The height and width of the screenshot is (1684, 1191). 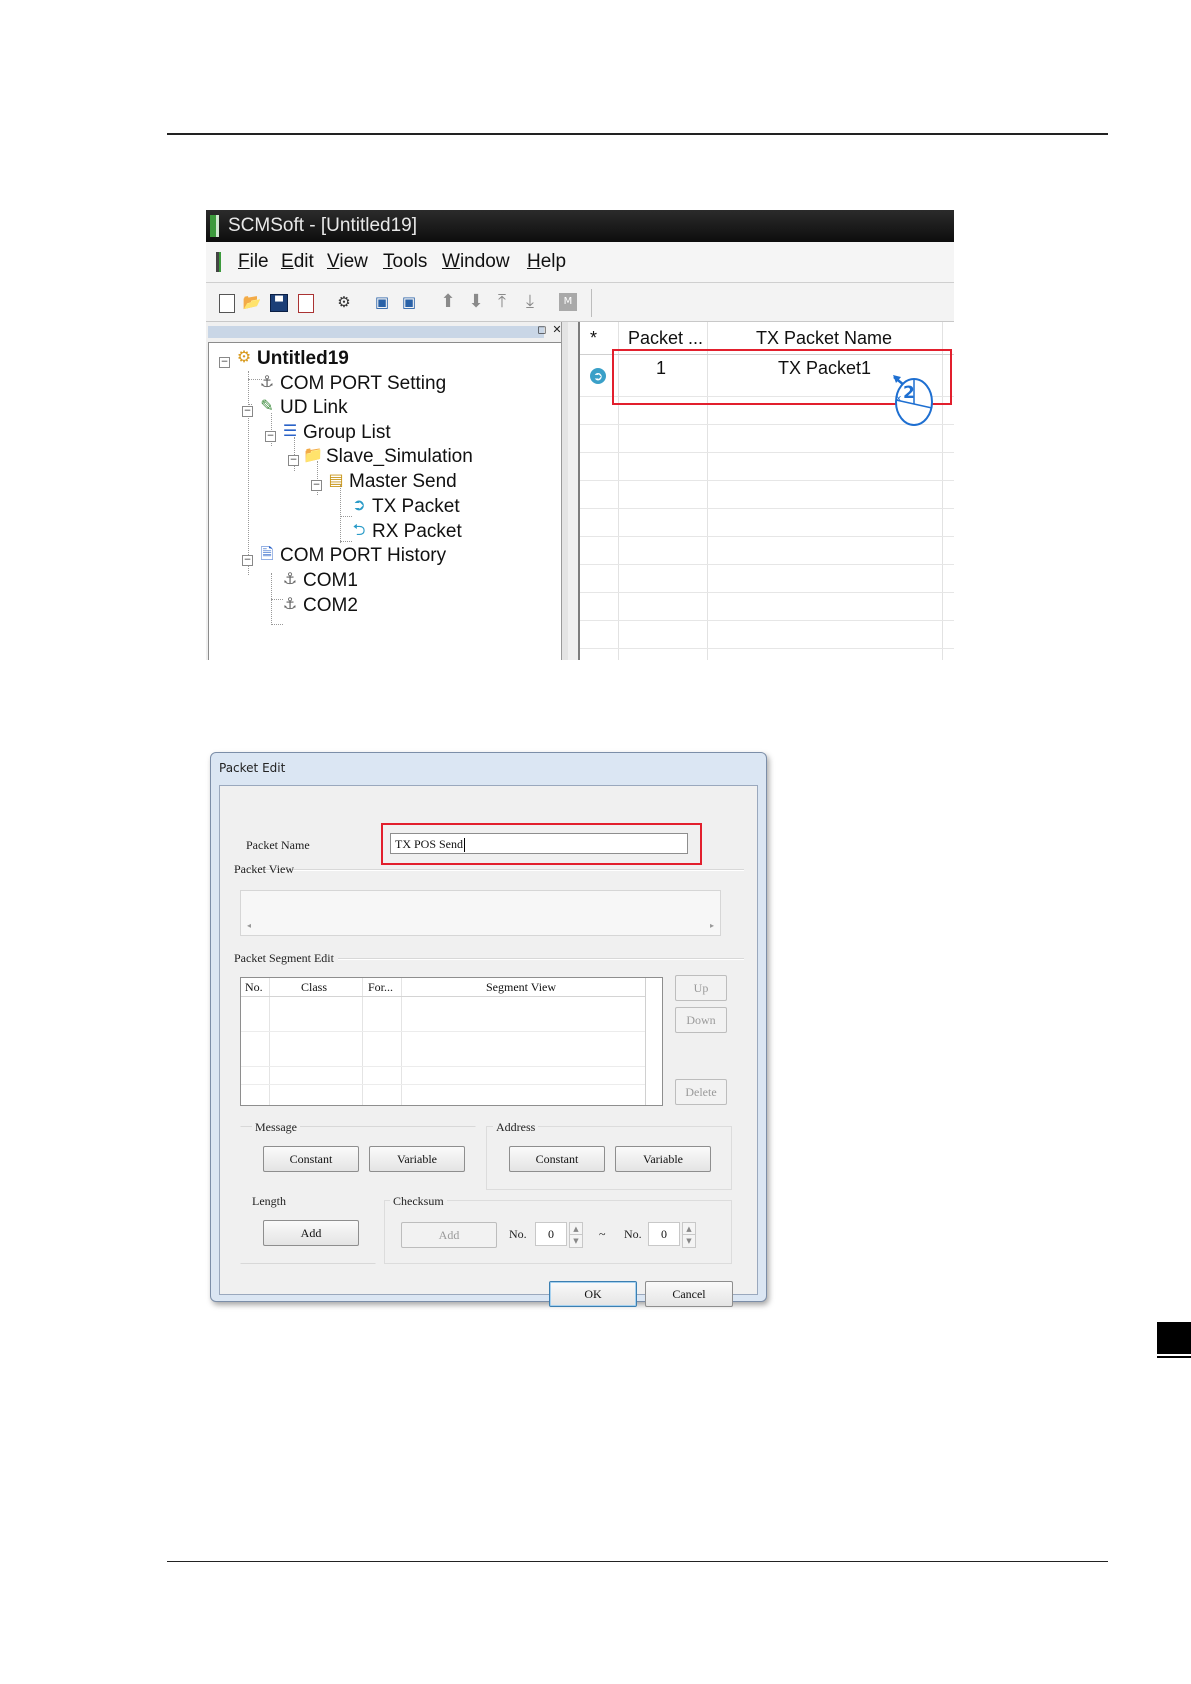 I want to click on address-constant-button: Constant, so click(x=557, y=1159).